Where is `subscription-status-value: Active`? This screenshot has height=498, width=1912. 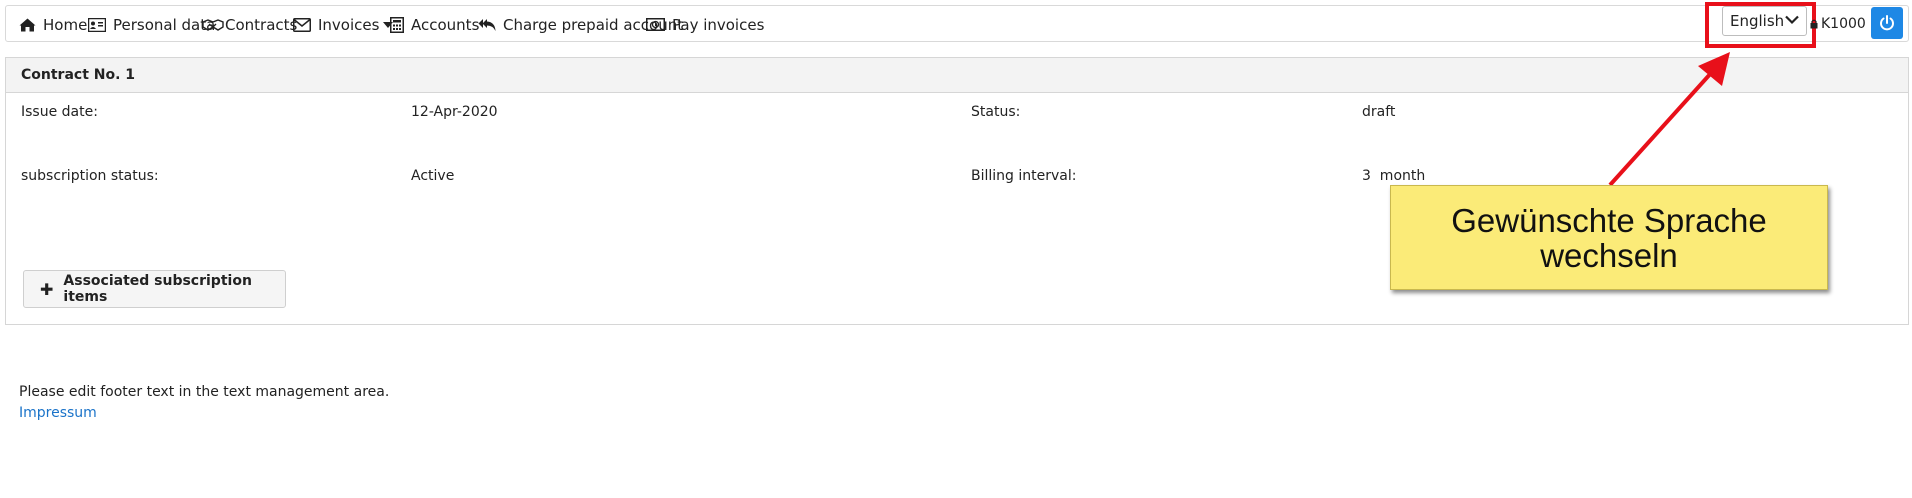 subscription-status-value: Active is located at coordinates (433, 176).